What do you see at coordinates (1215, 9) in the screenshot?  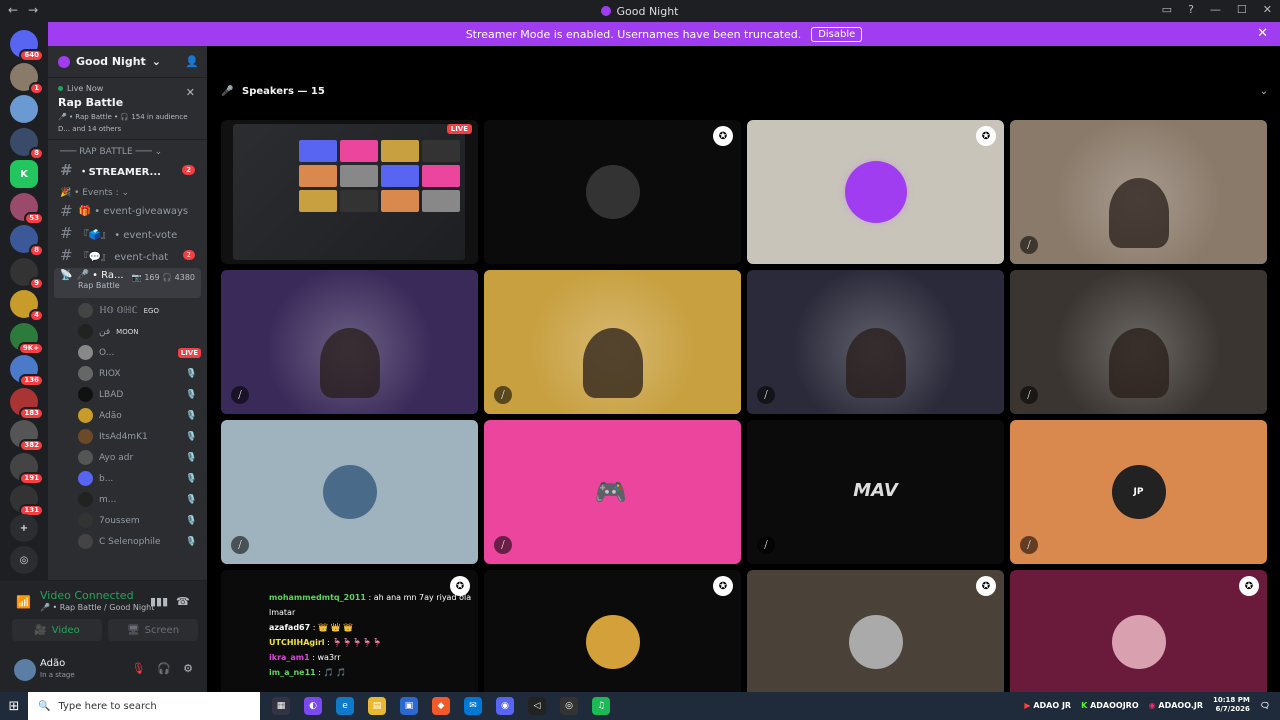 I see `minimize-icon: —` at bounding box center [1215, 9].